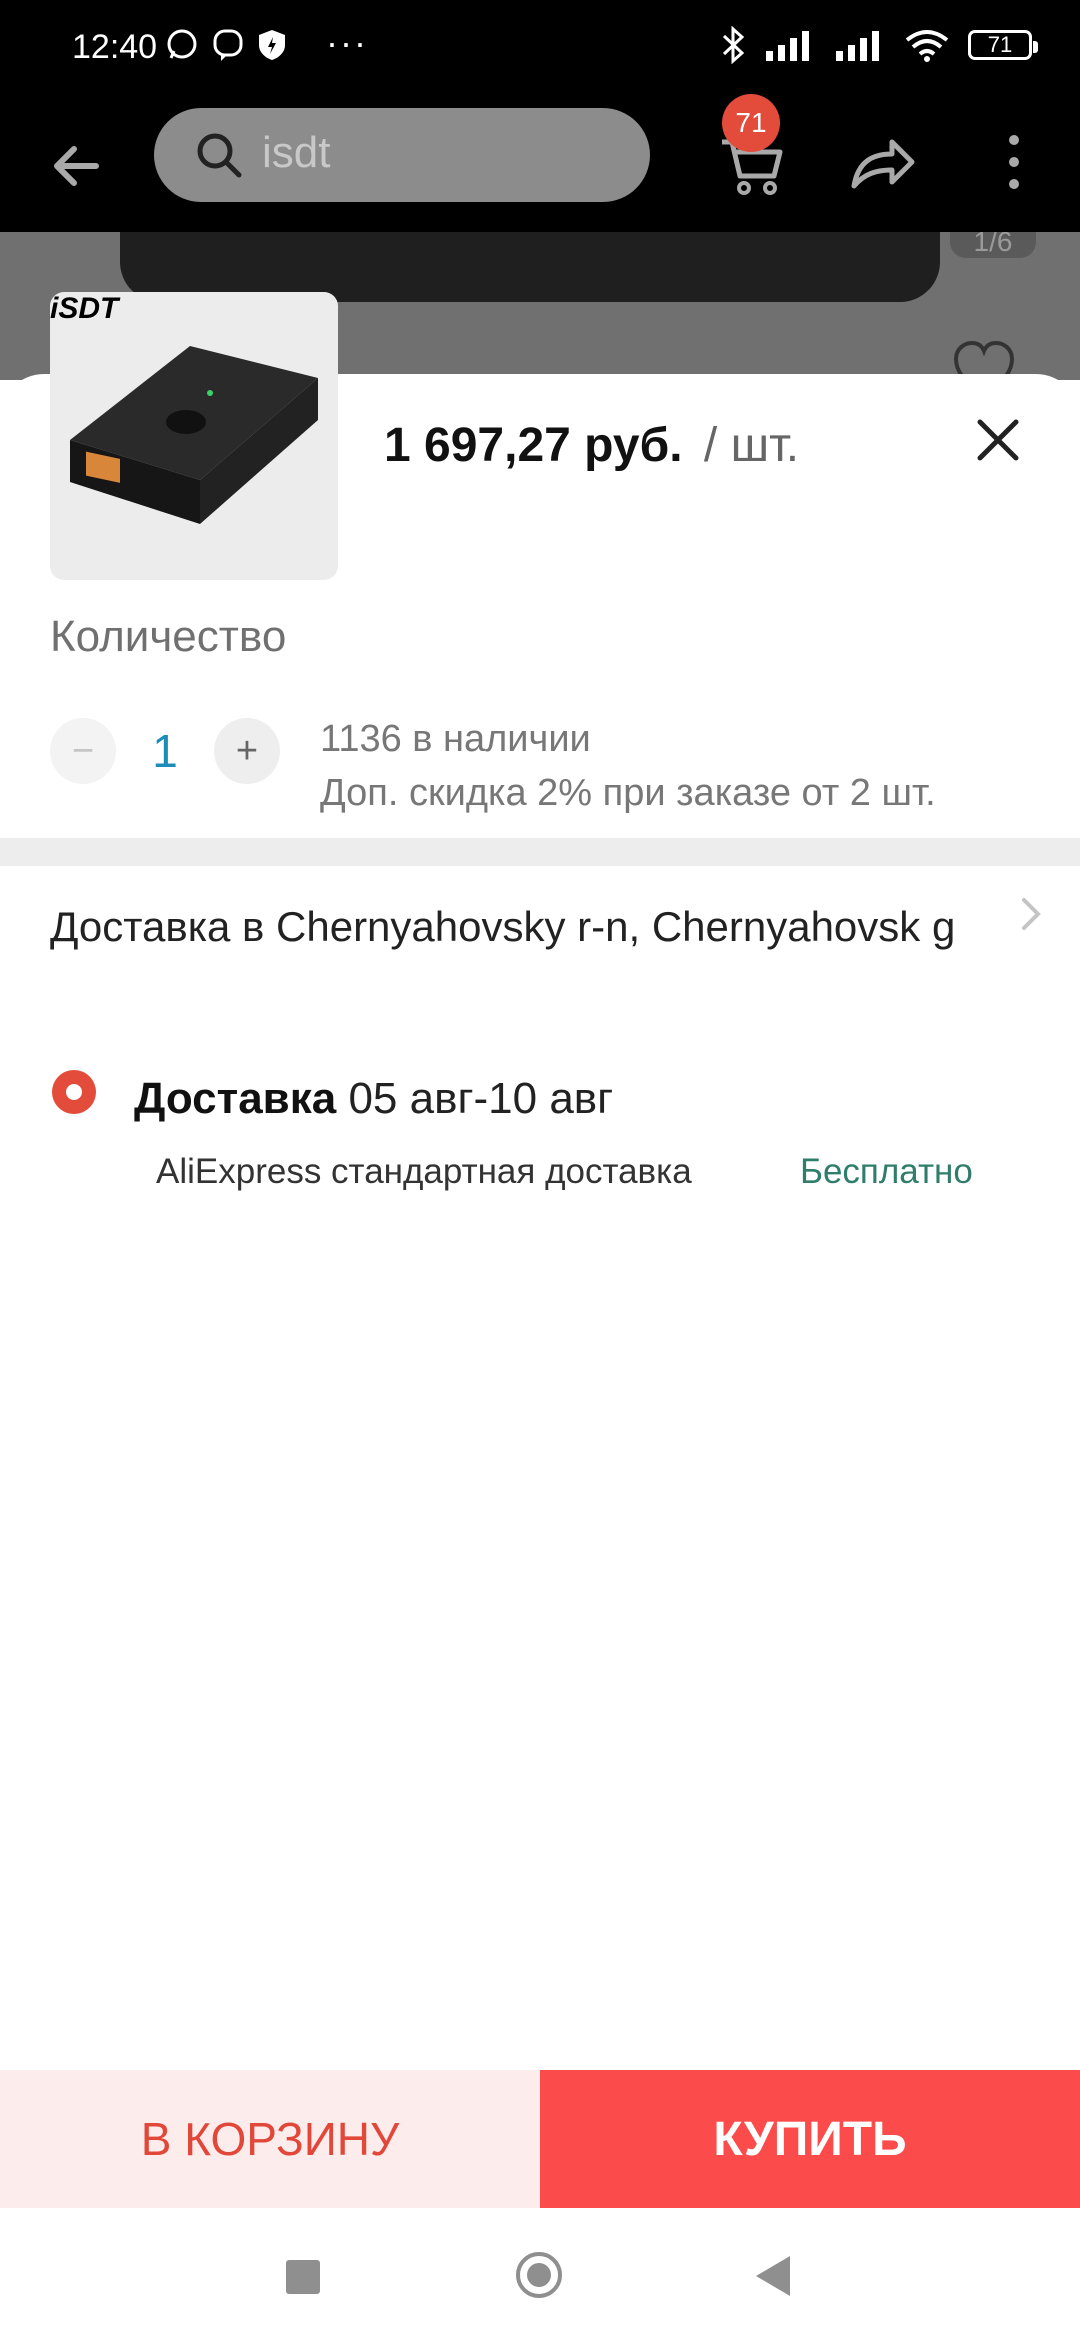 This screenshot has width=1080, height=2340. I want to click on whatsapp-icon, so click(182, 44).